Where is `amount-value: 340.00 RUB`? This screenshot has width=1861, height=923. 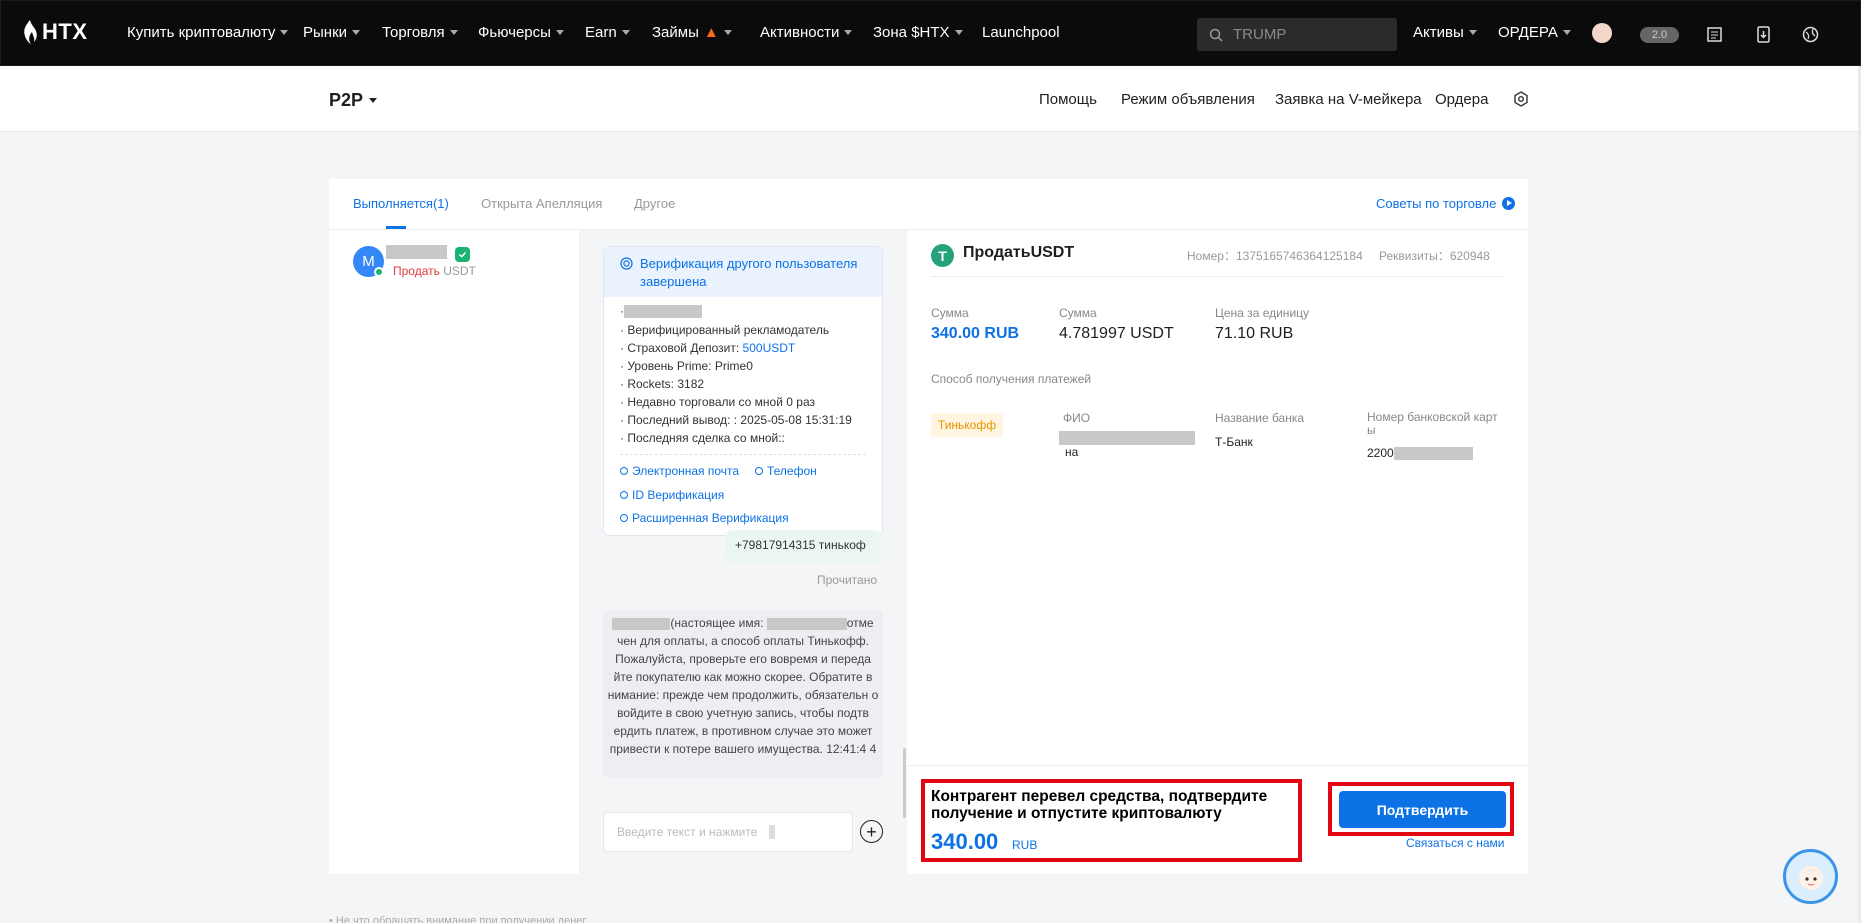 amount-value: 340.00 RUB is located at coordinates (975, 333).